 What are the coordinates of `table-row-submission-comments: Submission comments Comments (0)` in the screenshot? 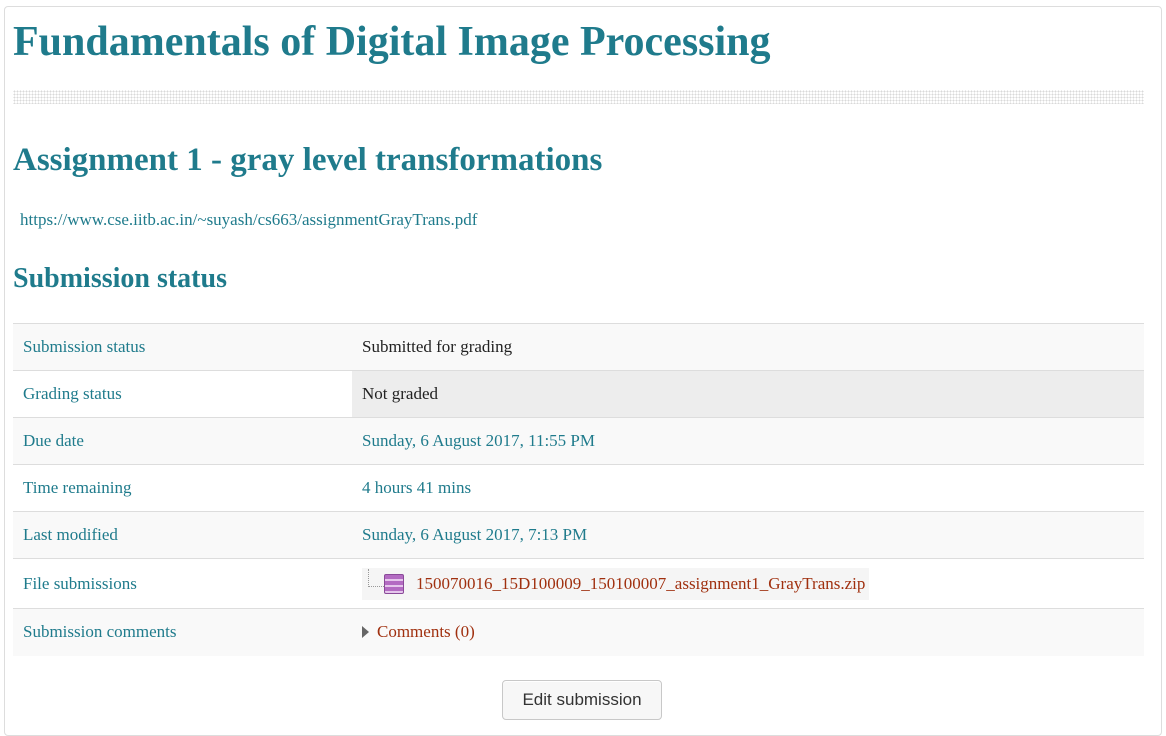 It's located at (578, 632).